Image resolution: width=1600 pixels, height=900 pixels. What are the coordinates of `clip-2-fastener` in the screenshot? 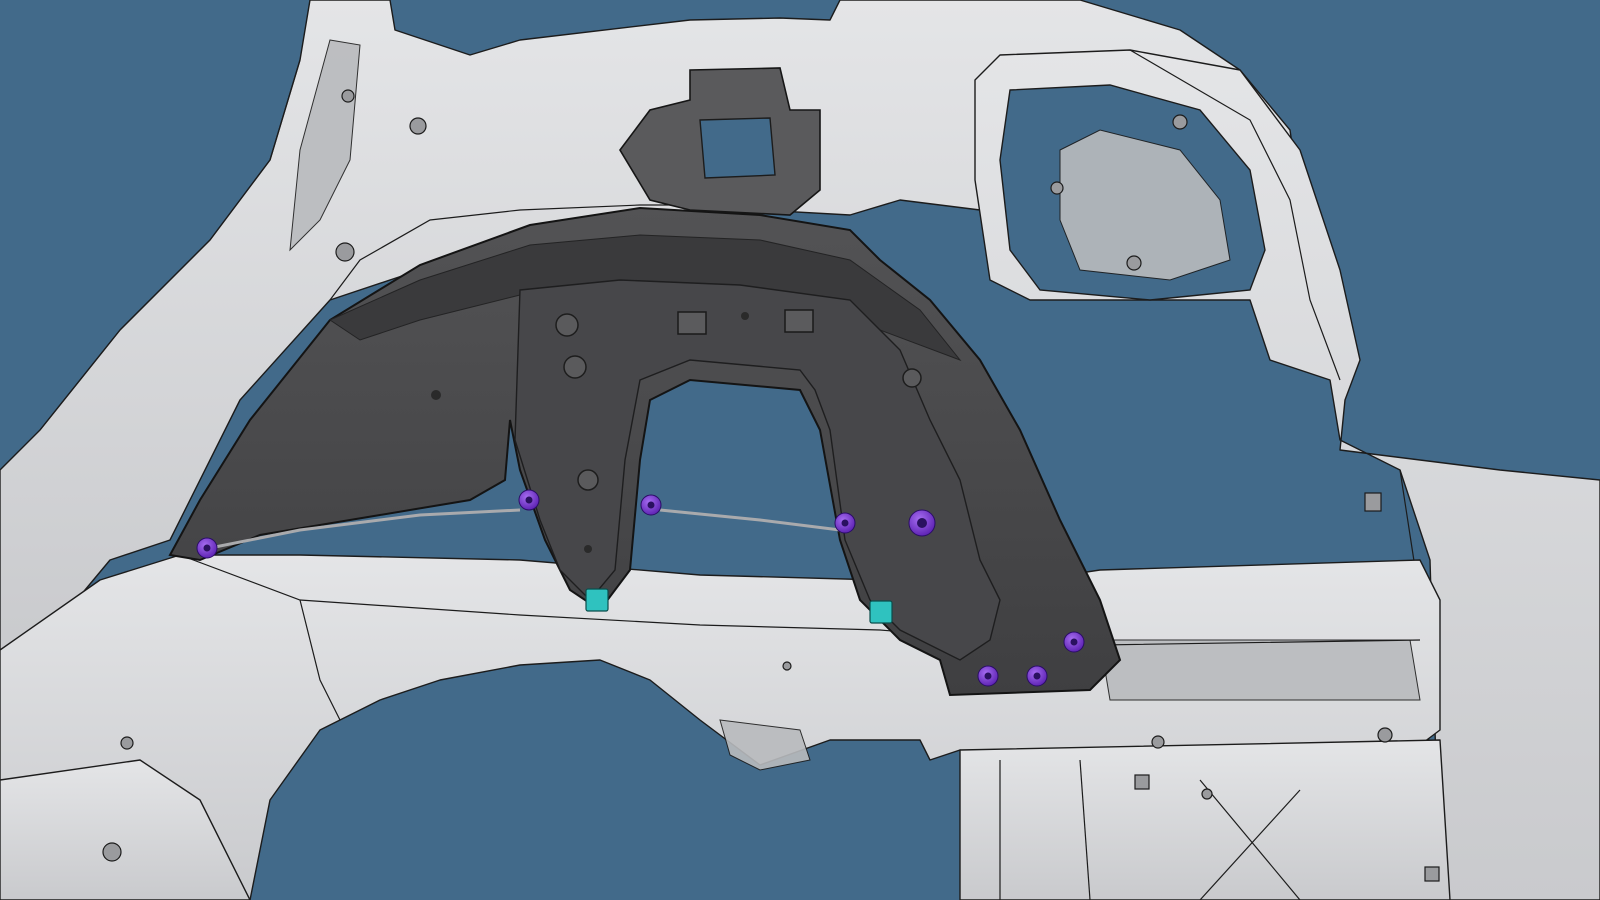 It's located at (529, 500).